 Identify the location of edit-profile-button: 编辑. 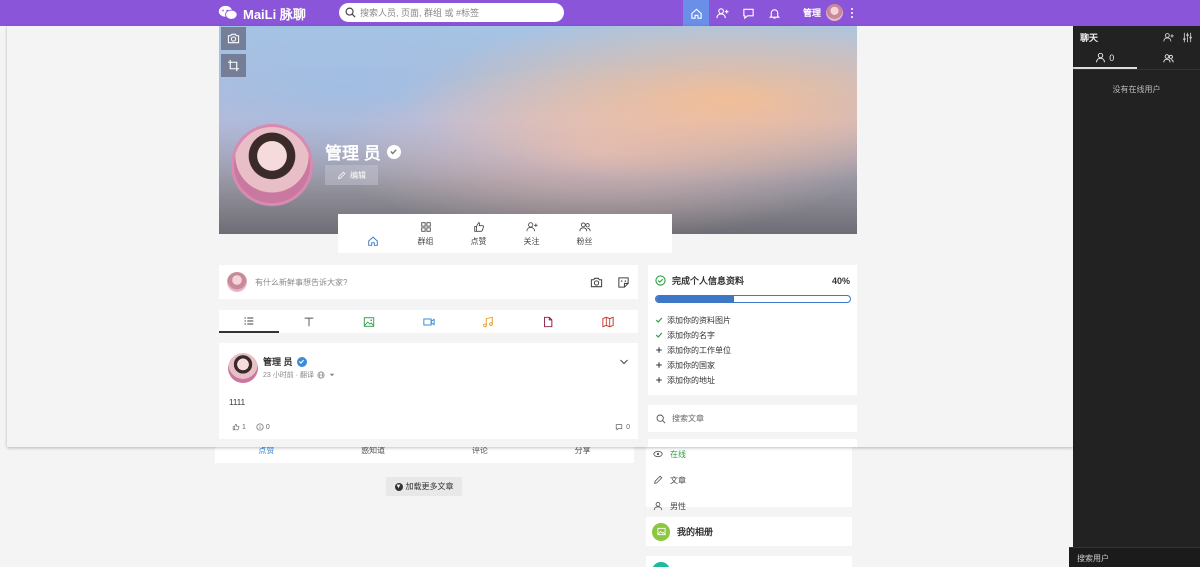
(351, 175).